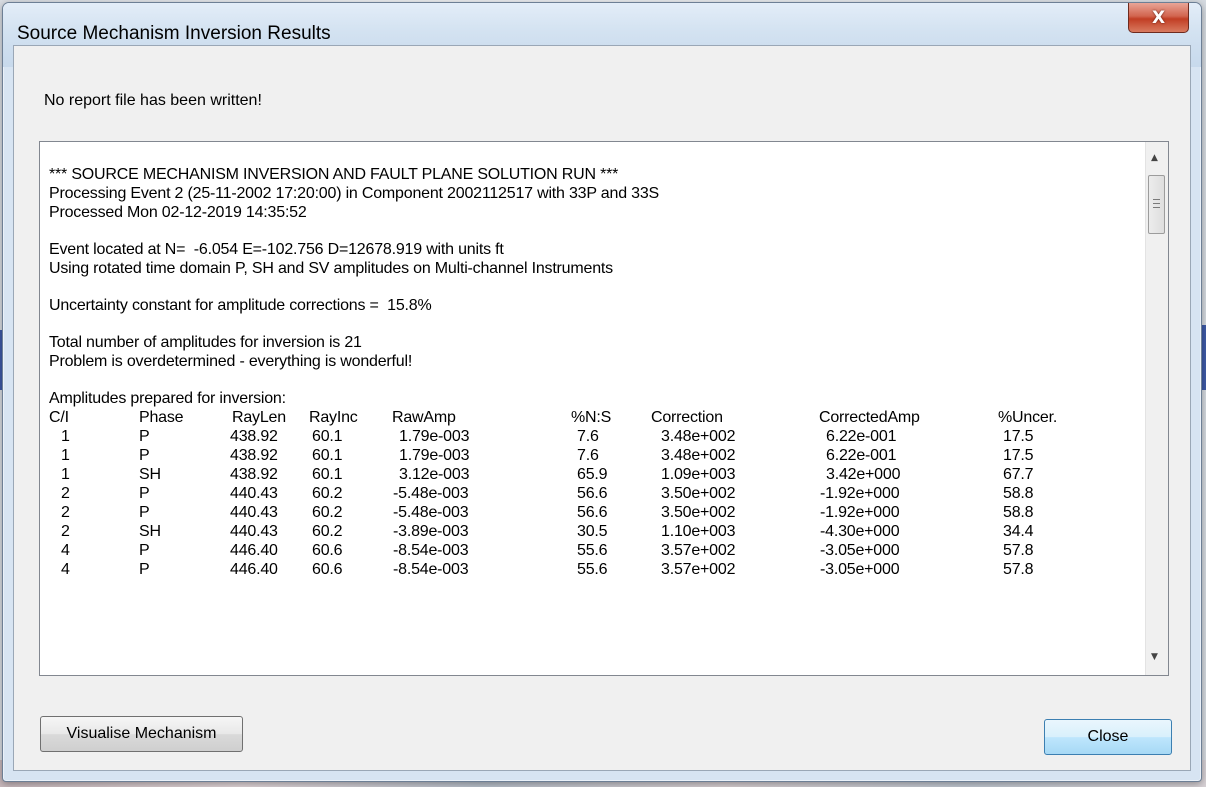  I want to click on scroll-down-arrow-icon: ▼, so click(1154, 657).